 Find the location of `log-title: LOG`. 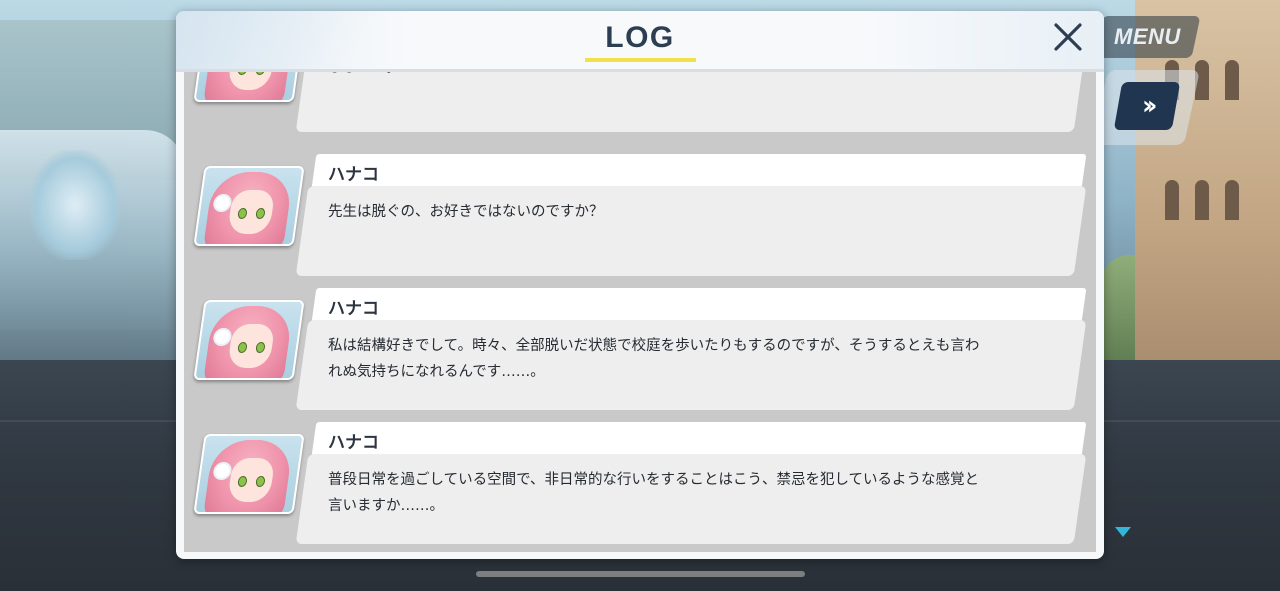

log-title: LOG is located at coordinates (640, 37).